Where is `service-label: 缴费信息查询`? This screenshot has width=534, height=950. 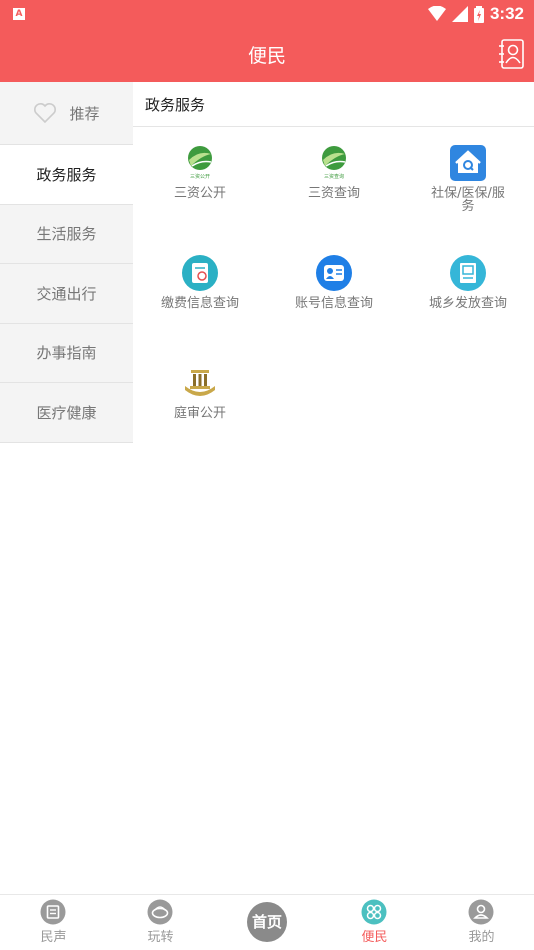 service-label: 缴费信息查询 is located at coordinates (199, 303).